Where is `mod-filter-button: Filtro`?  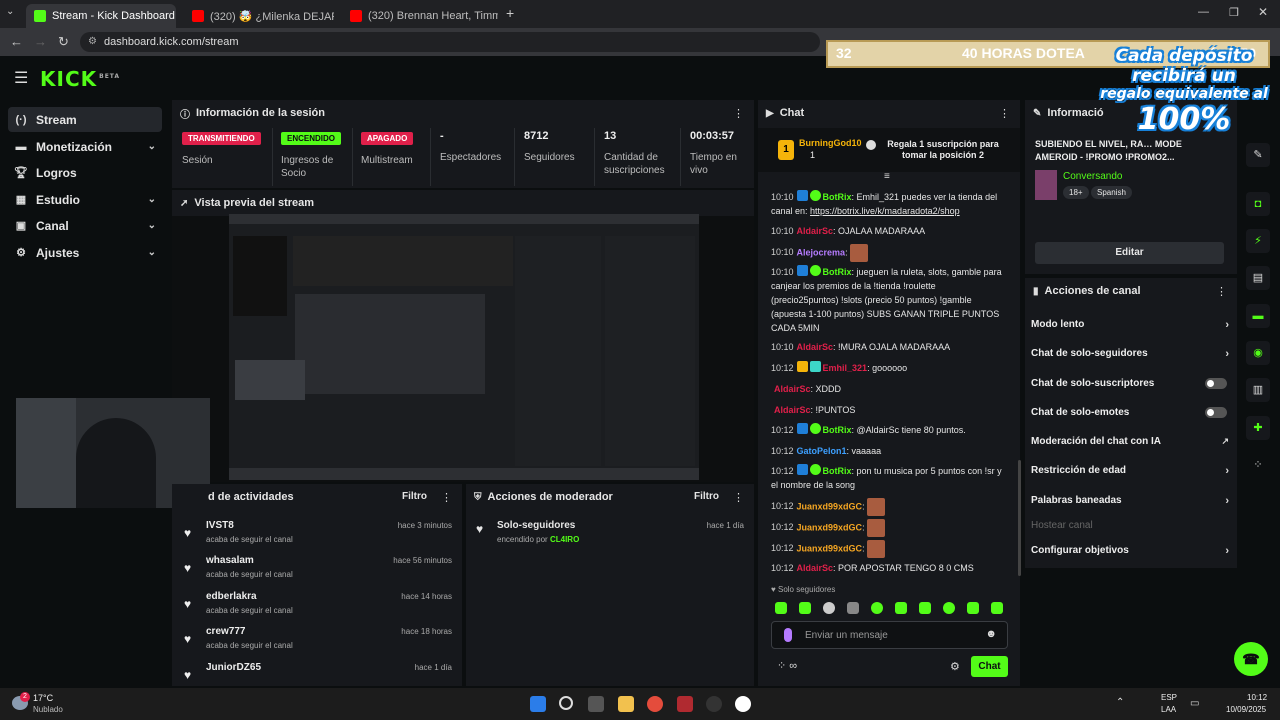 mod-filter-button: Filtro is located at coordinates (706, 496).